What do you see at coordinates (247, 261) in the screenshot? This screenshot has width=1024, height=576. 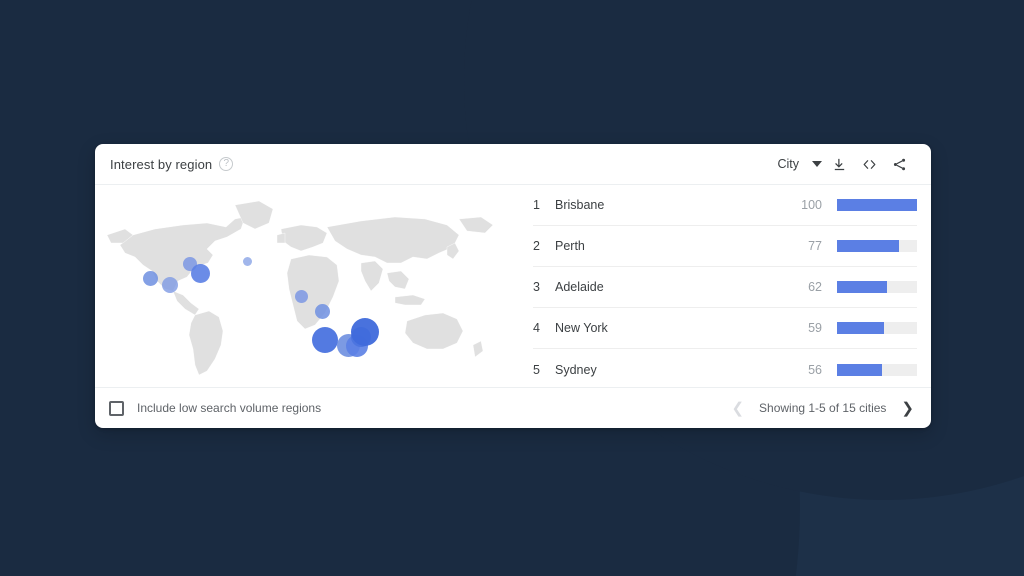 I see `marker-london` at bounding box center [247, 261].